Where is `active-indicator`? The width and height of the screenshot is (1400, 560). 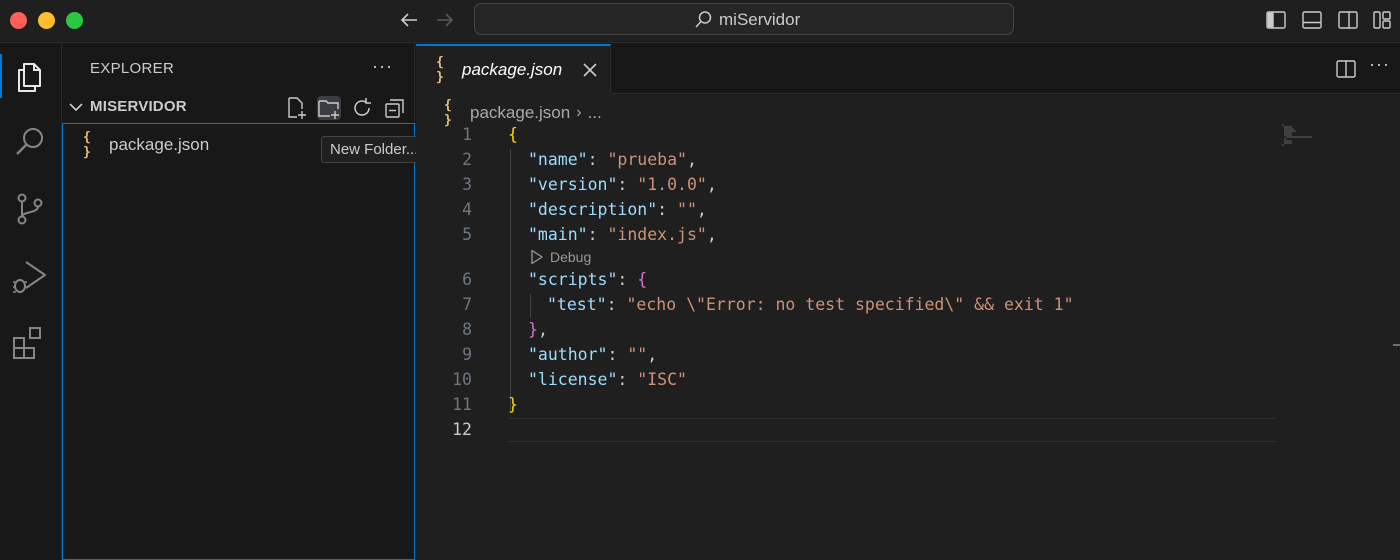
active-indicator is located at coordinates (1, 76).